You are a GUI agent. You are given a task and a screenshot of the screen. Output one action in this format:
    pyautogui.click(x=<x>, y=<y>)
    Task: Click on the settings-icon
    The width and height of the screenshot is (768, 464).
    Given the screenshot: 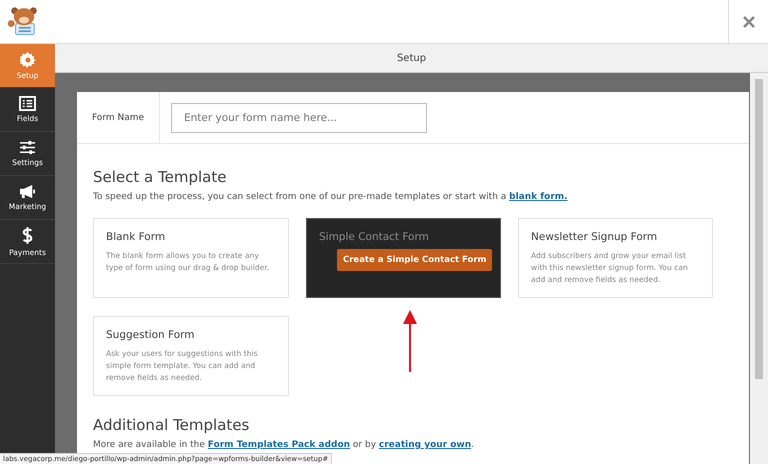 What is the action you would take?
    pyautogui.click(x=28, y=60)
    